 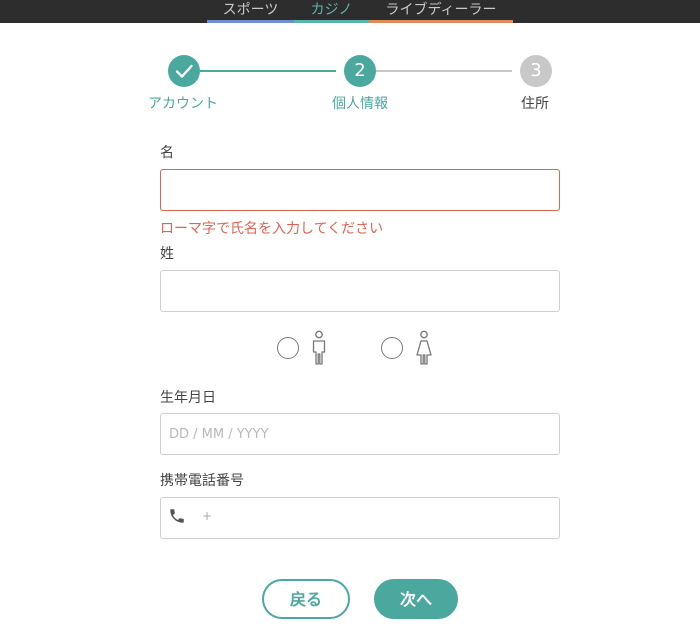 What do you see at coordinates (167, 254) in the screenshot?
I see `last-name-label: 姓` at bounding box center [167, 254].